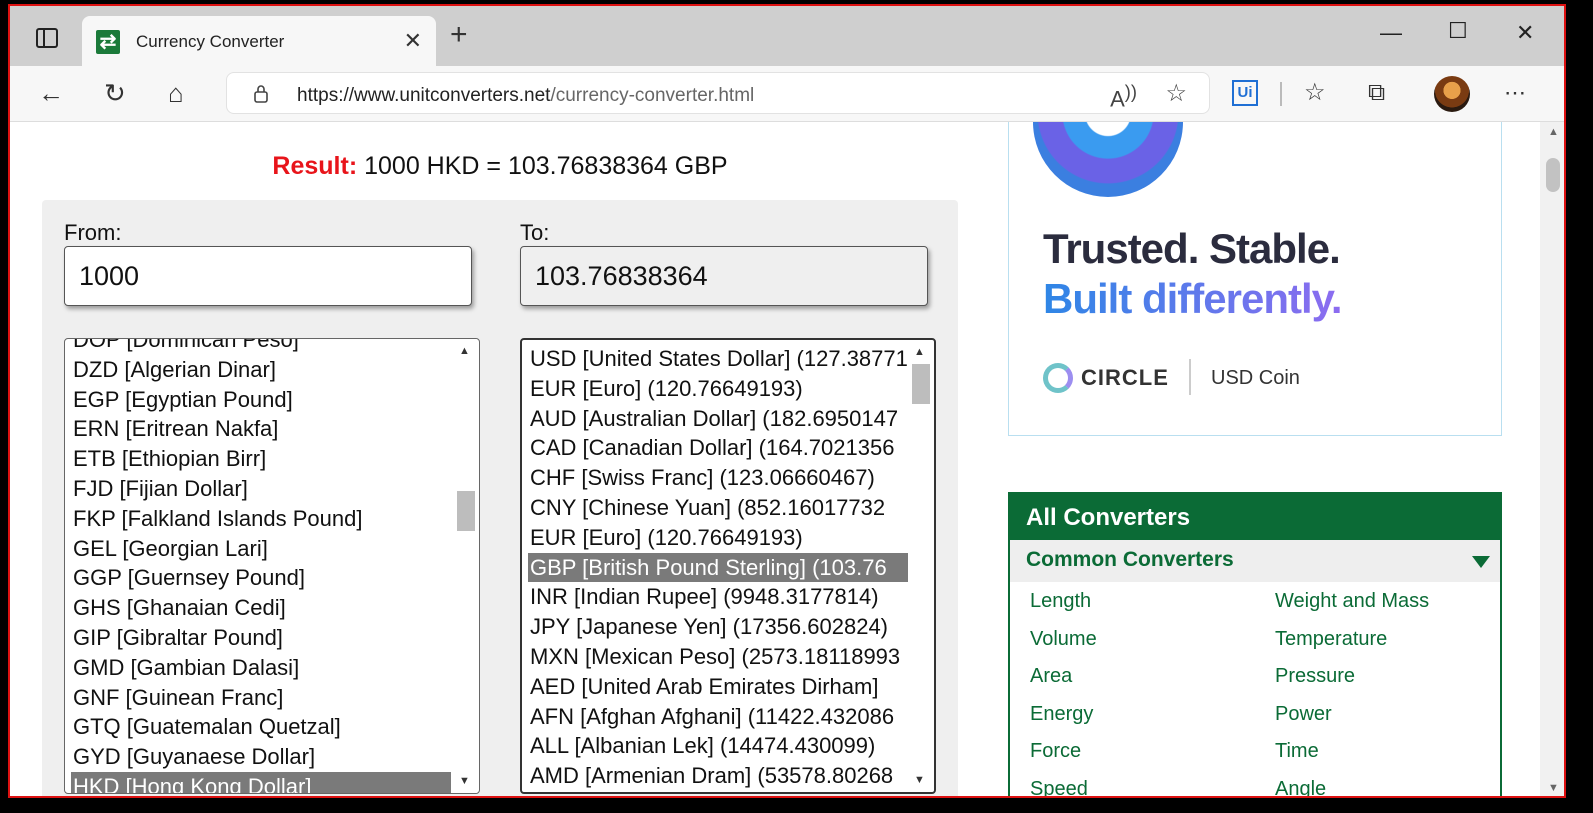 Image resolution: width=1593 pixels, height=813 pixels. I want to click on from-currency-option: GYD [Guyanaese Dollar], so click(261, 757).